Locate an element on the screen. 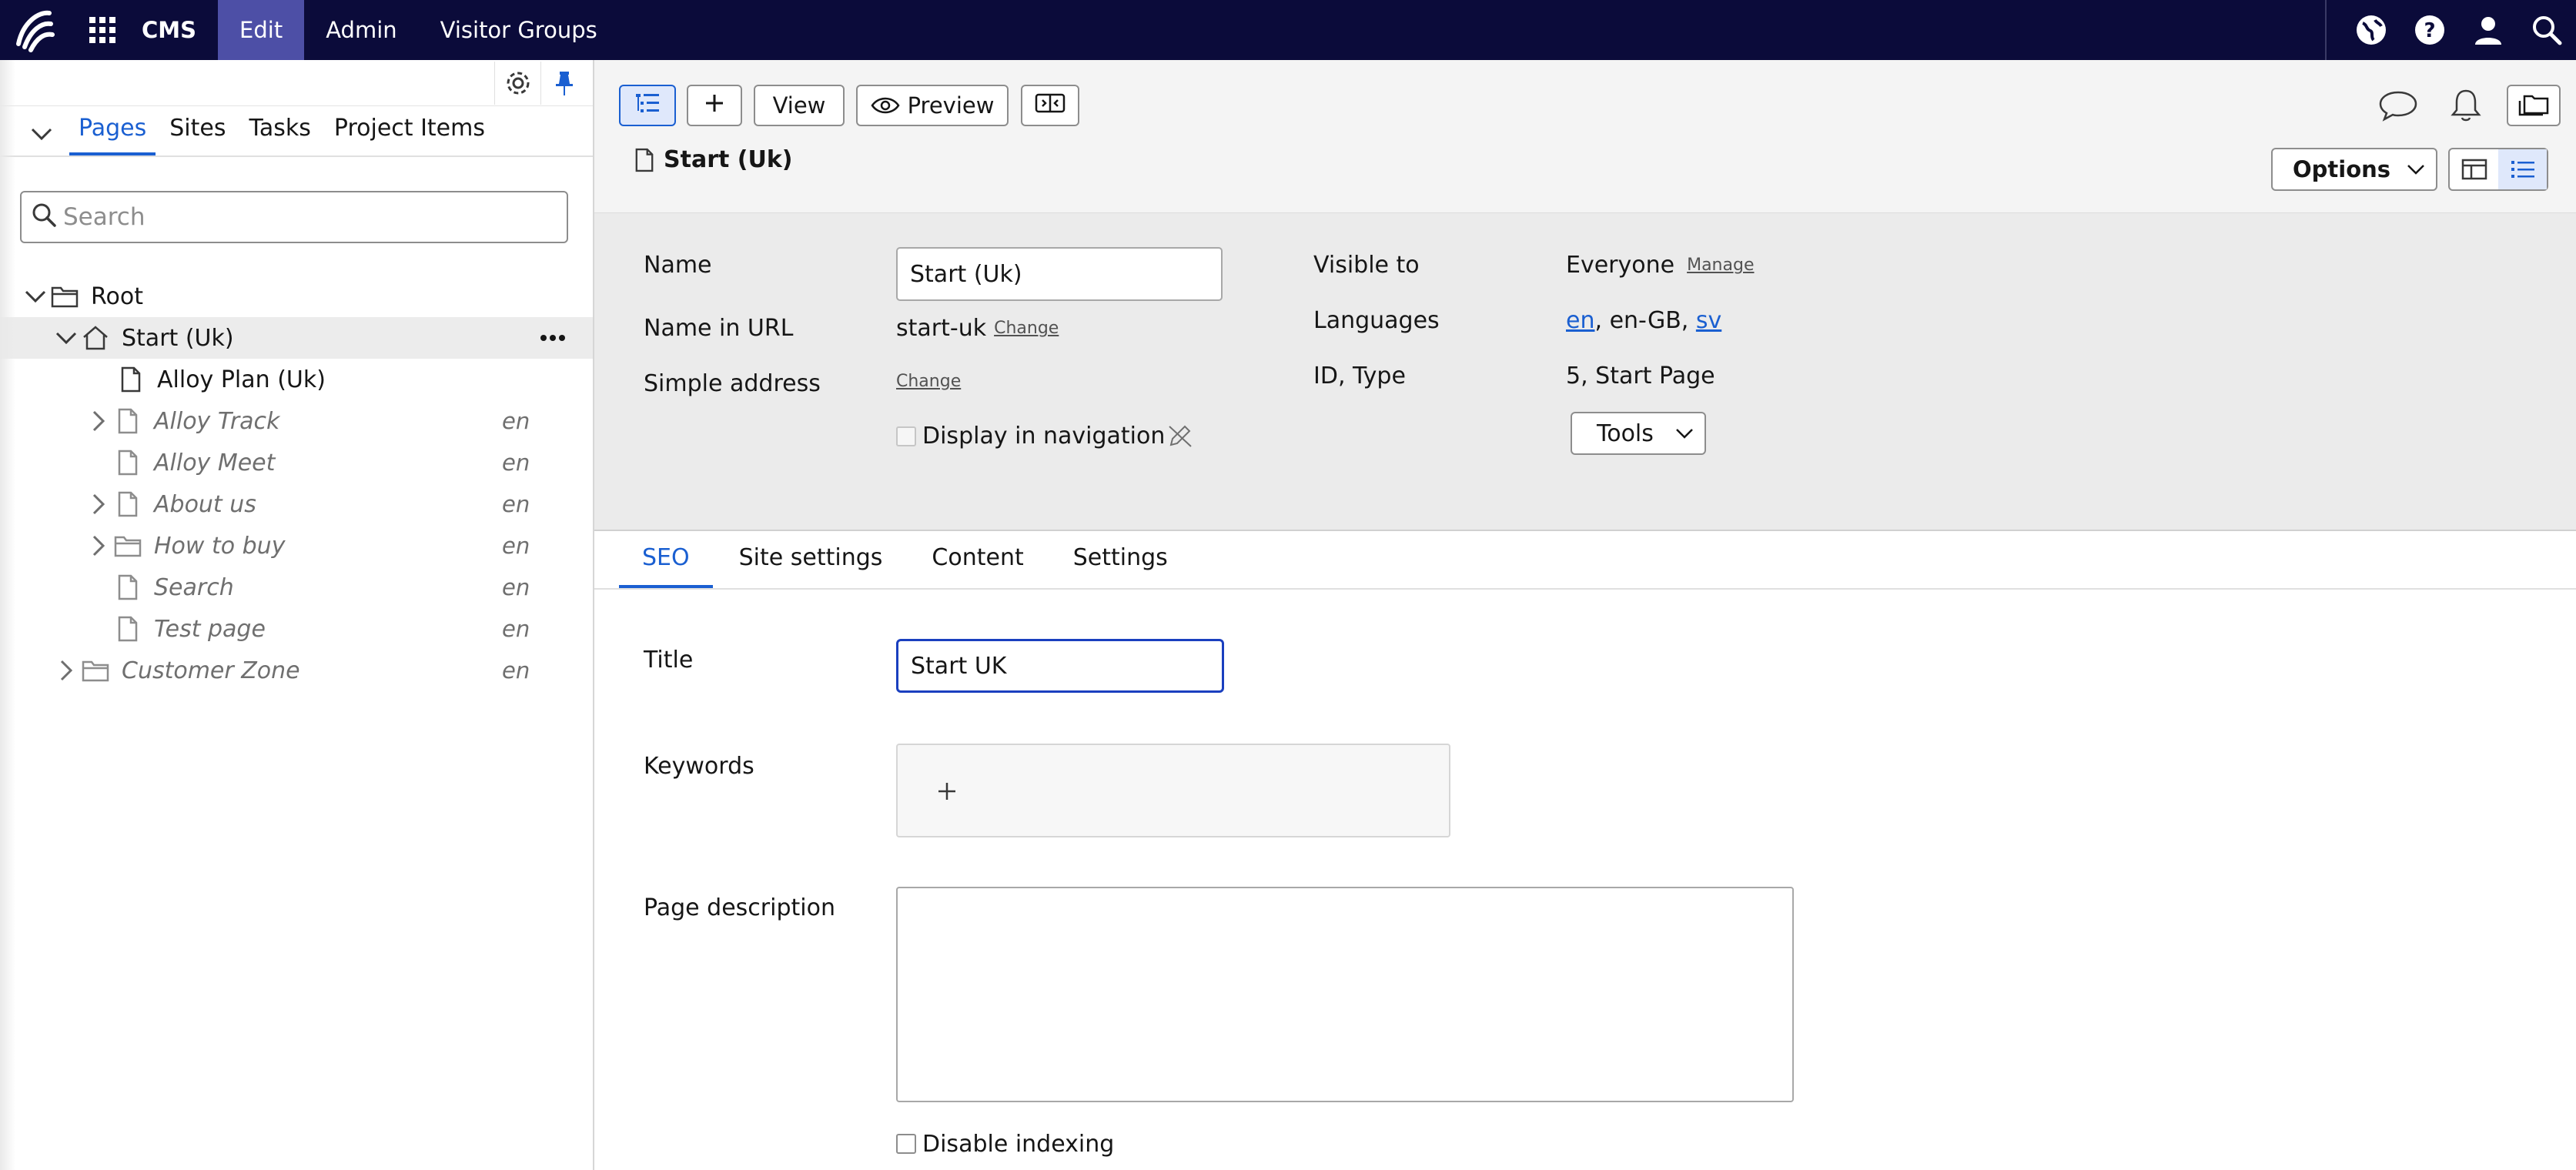  preview-button: Preview is located at coordinates (932, 106).